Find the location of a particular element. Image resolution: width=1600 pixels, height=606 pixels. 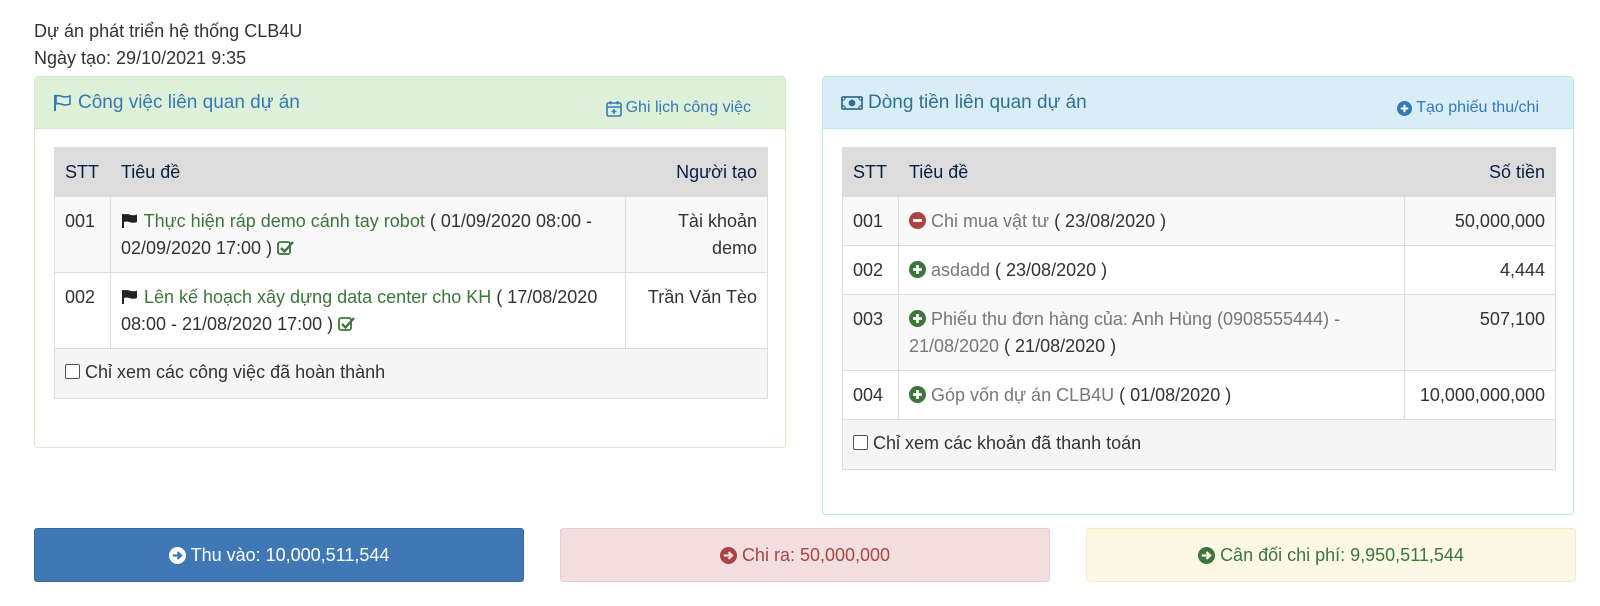

row-creator: Trần Văn Tèo is located at coordinates (696, 310).